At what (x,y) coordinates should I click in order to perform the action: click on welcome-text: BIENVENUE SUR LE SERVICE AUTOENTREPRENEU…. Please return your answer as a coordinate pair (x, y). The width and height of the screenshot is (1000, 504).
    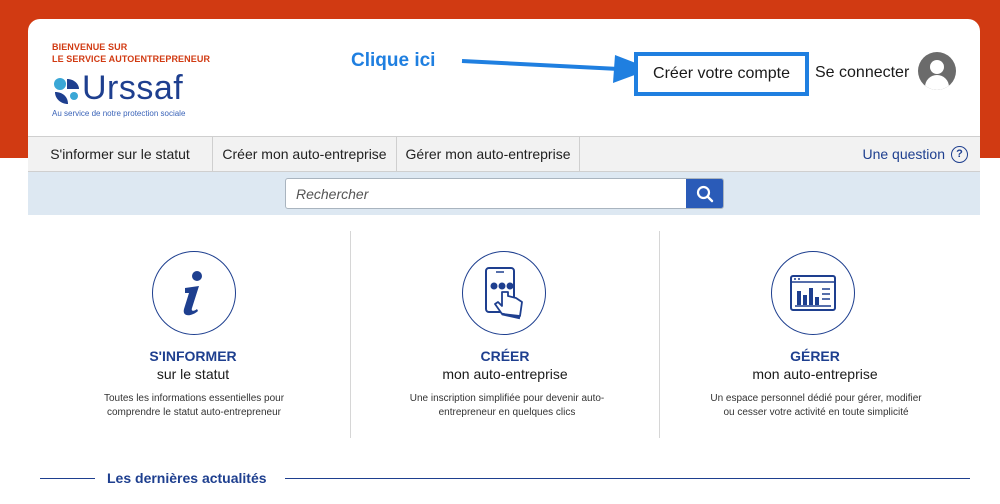
    Looking at the image, I should click on (131, 53).